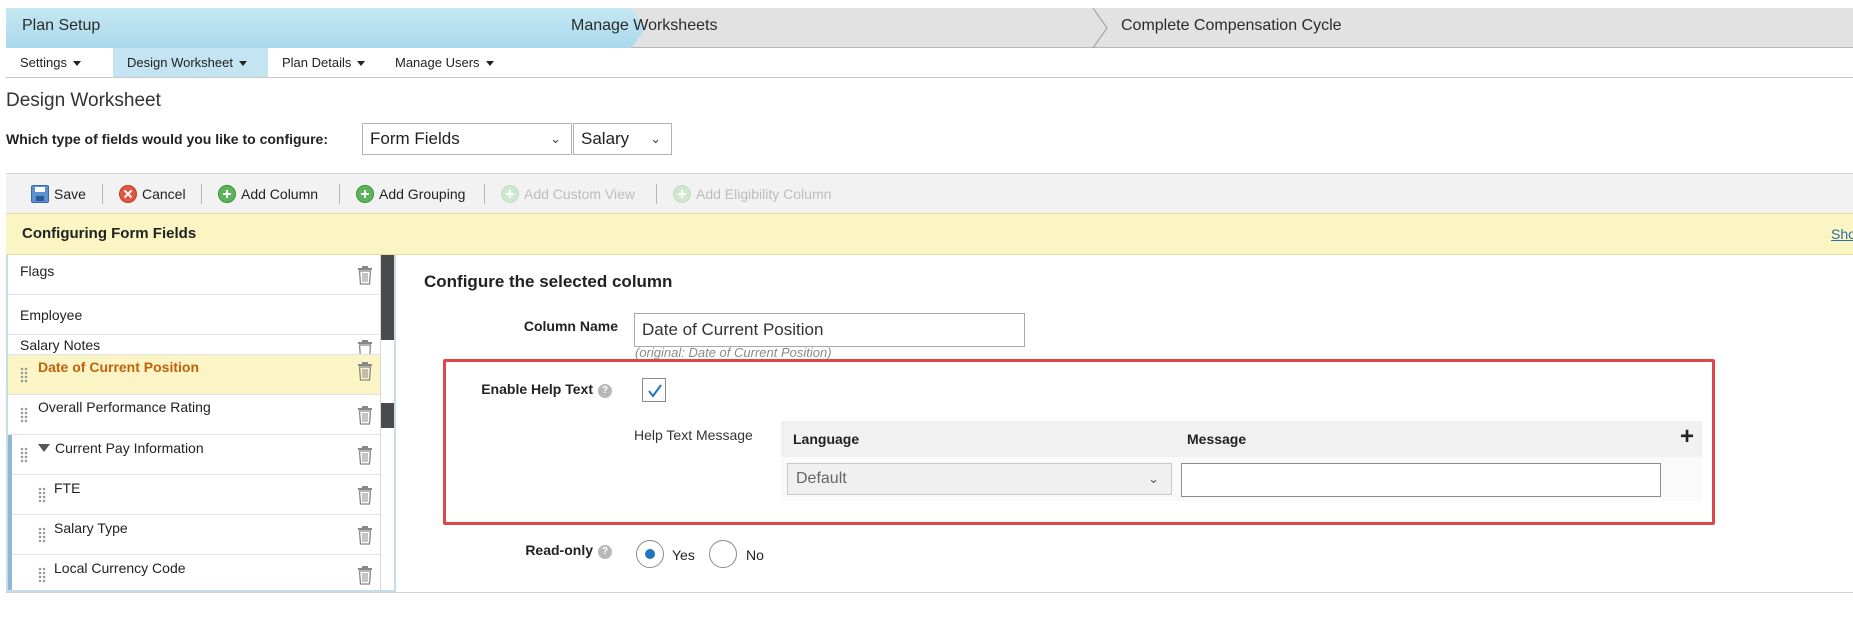  What do you see at coordinates (1687, 437) in the screenshot?
I see `add-language-button: +` at bounding box center [1687, 437].